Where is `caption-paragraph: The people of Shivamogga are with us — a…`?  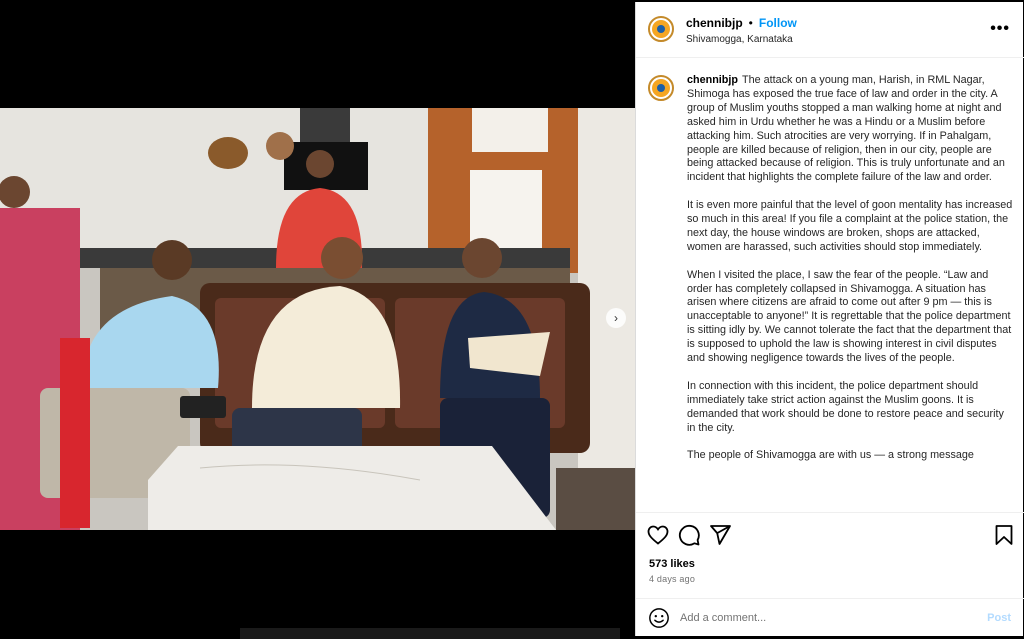 caption-paragraph: The people of Shivamogga are with us — a… is located at coordinates (830, 455).